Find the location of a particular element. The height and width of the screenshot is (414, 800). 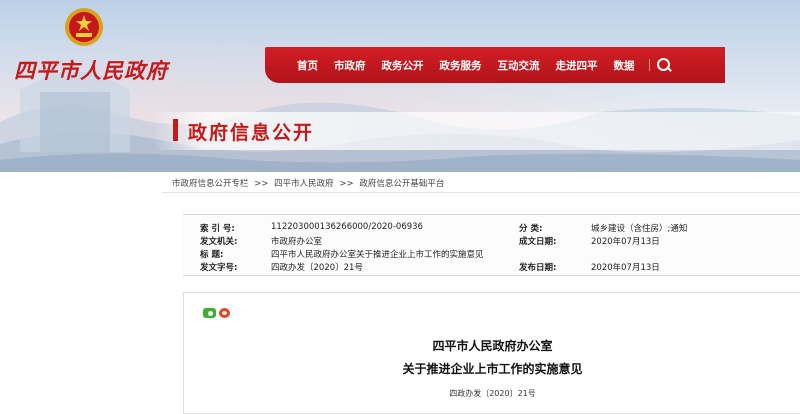

category-label: 分 类: is located at coordinates (531, 229).